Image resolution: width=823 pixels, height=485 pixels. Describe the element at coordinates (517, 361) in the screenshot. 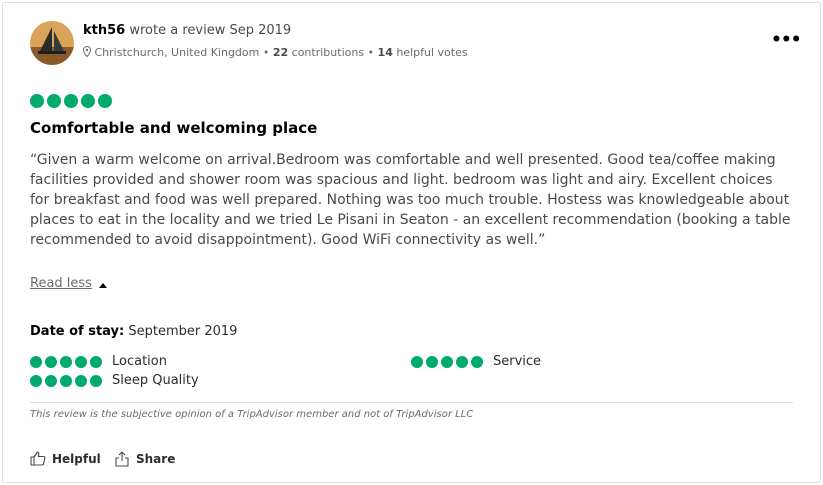

I see `sub-rating-label: Service` at that location.